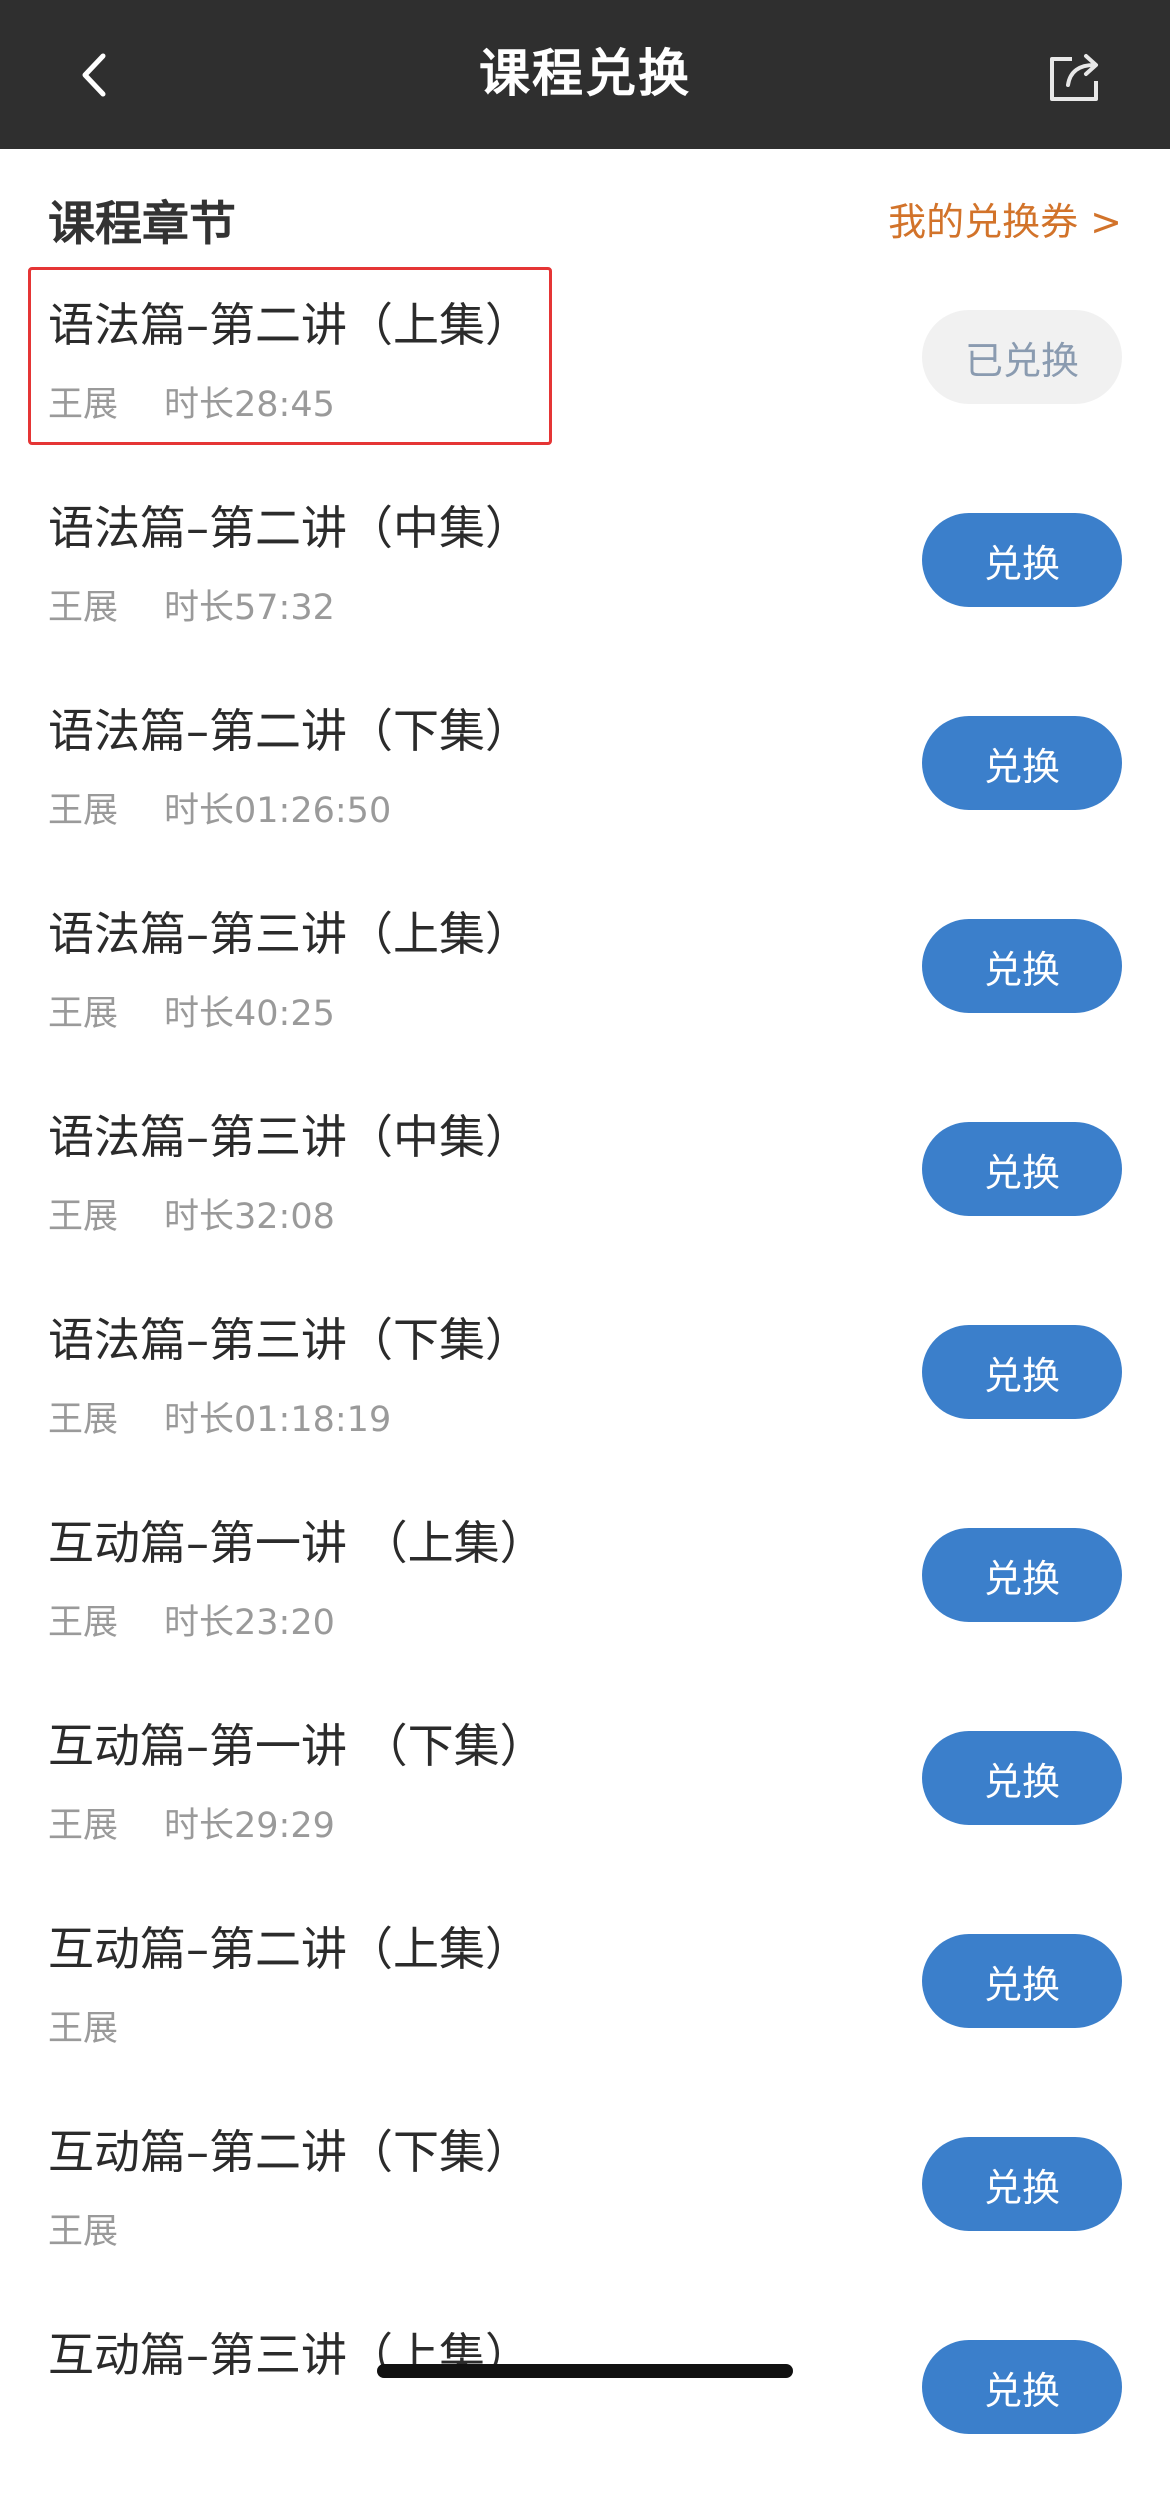 The width and height of the screenshot is (1170, 2497). I want to click on redeemed-button: 已兑换, so click(1022, 357).